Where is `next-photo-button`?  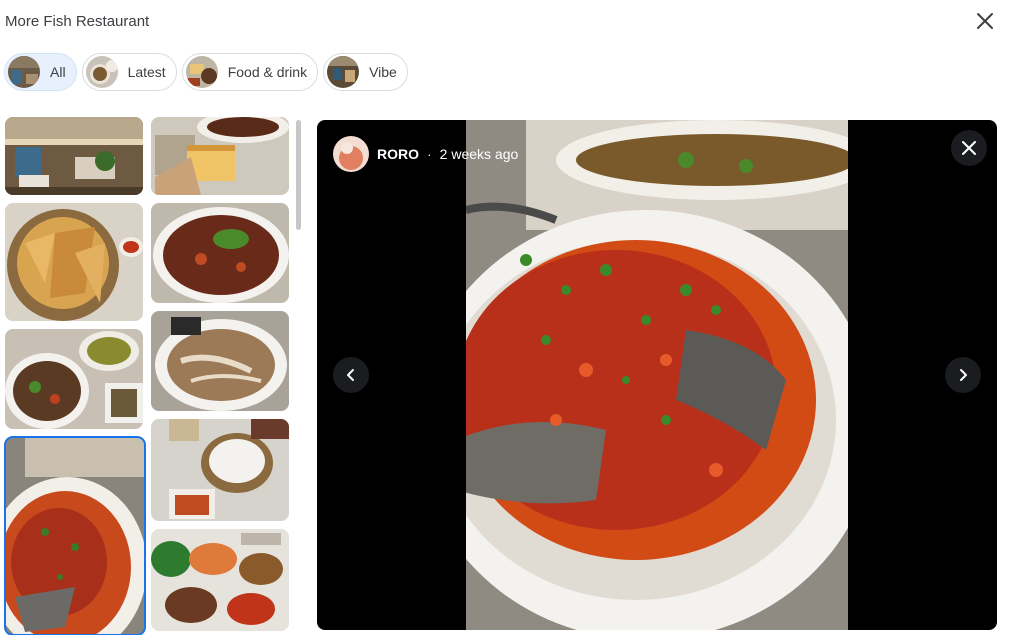 next-photo-button is located at coordinates (963, 375).